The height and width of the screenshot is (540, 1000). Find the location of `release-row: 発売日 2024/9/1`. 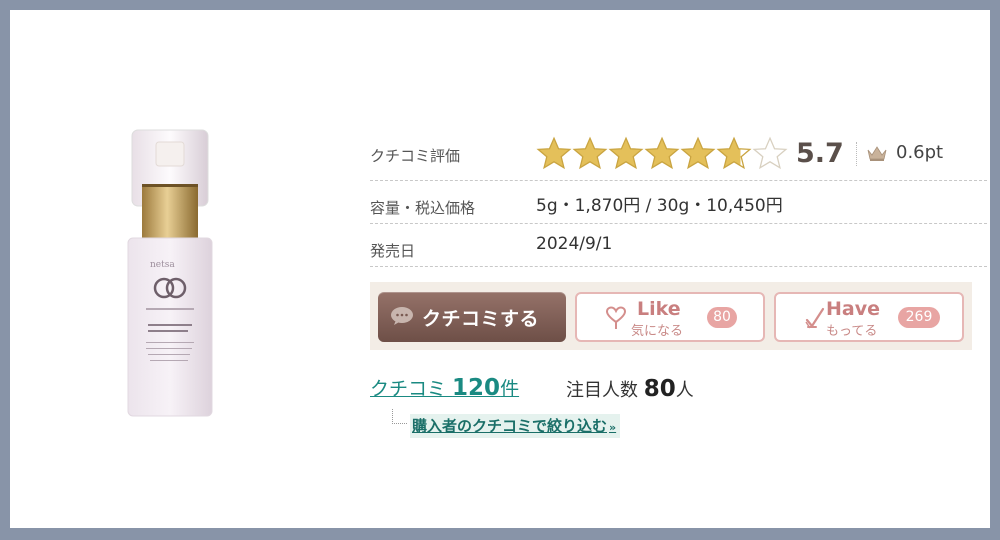

release-row: 発売日 2024/9/1 is located at coordinates (678, 245).